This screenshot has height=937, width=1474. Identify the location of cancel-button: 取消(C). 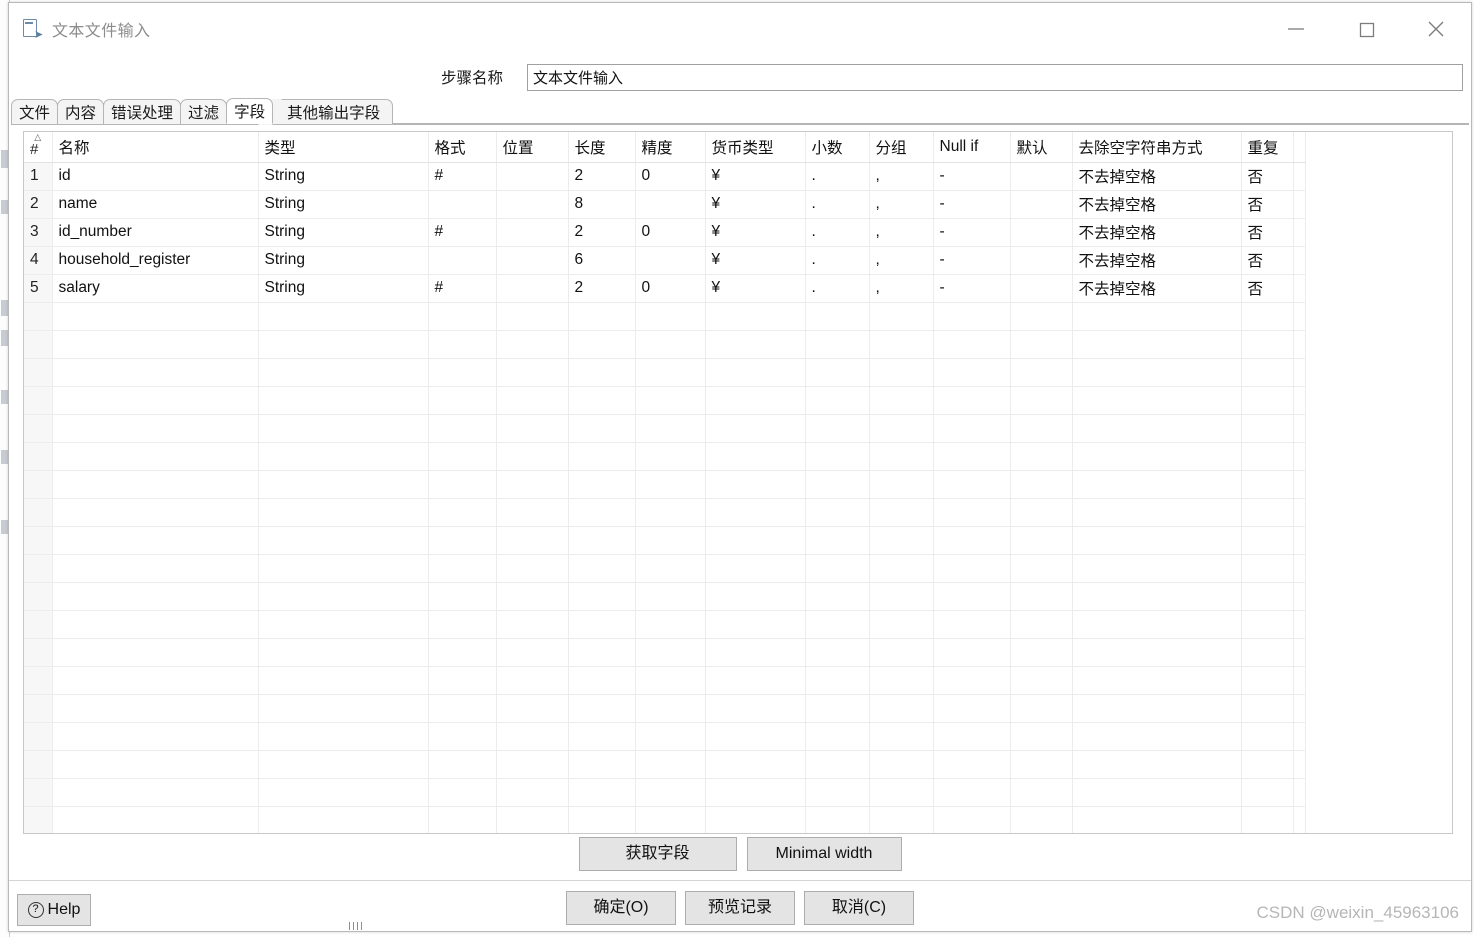
(859, 908).